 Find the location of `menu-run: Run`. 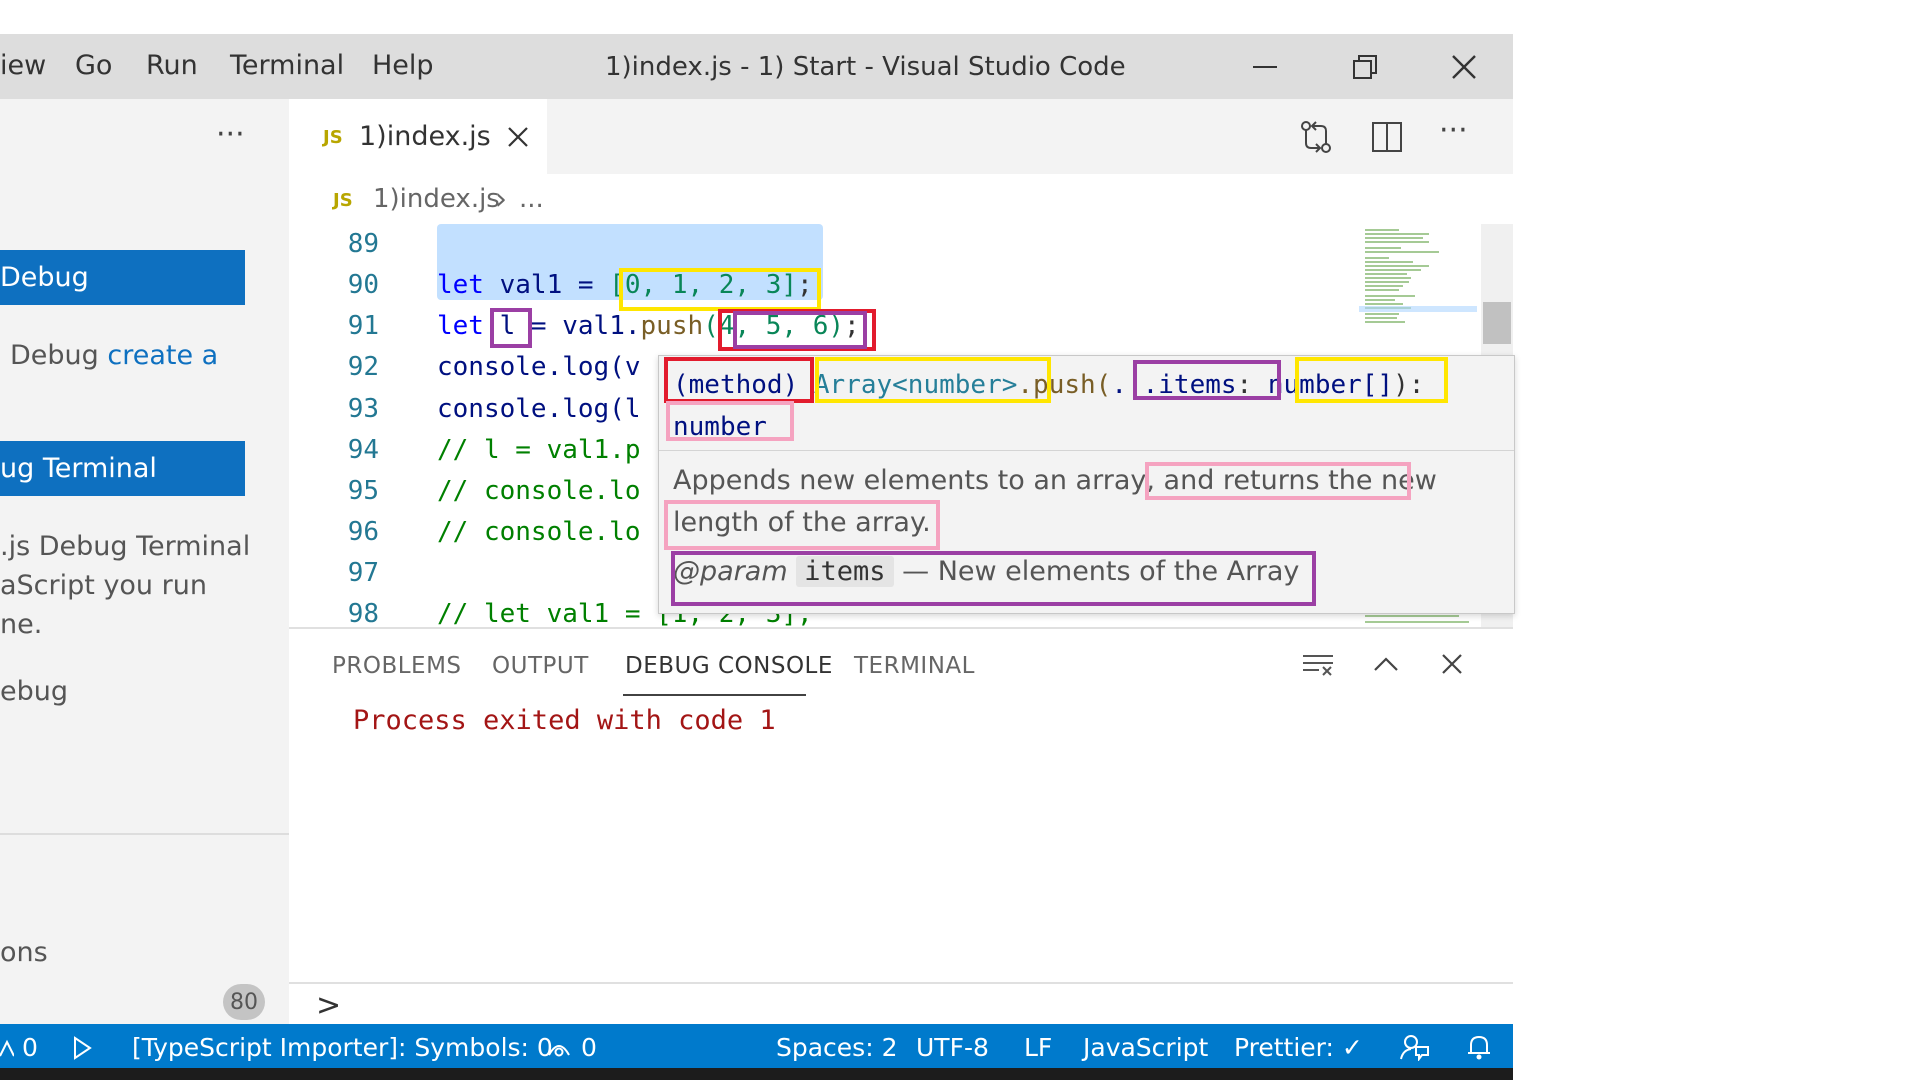

menu-run: Run is located at coordinates (172, 65).